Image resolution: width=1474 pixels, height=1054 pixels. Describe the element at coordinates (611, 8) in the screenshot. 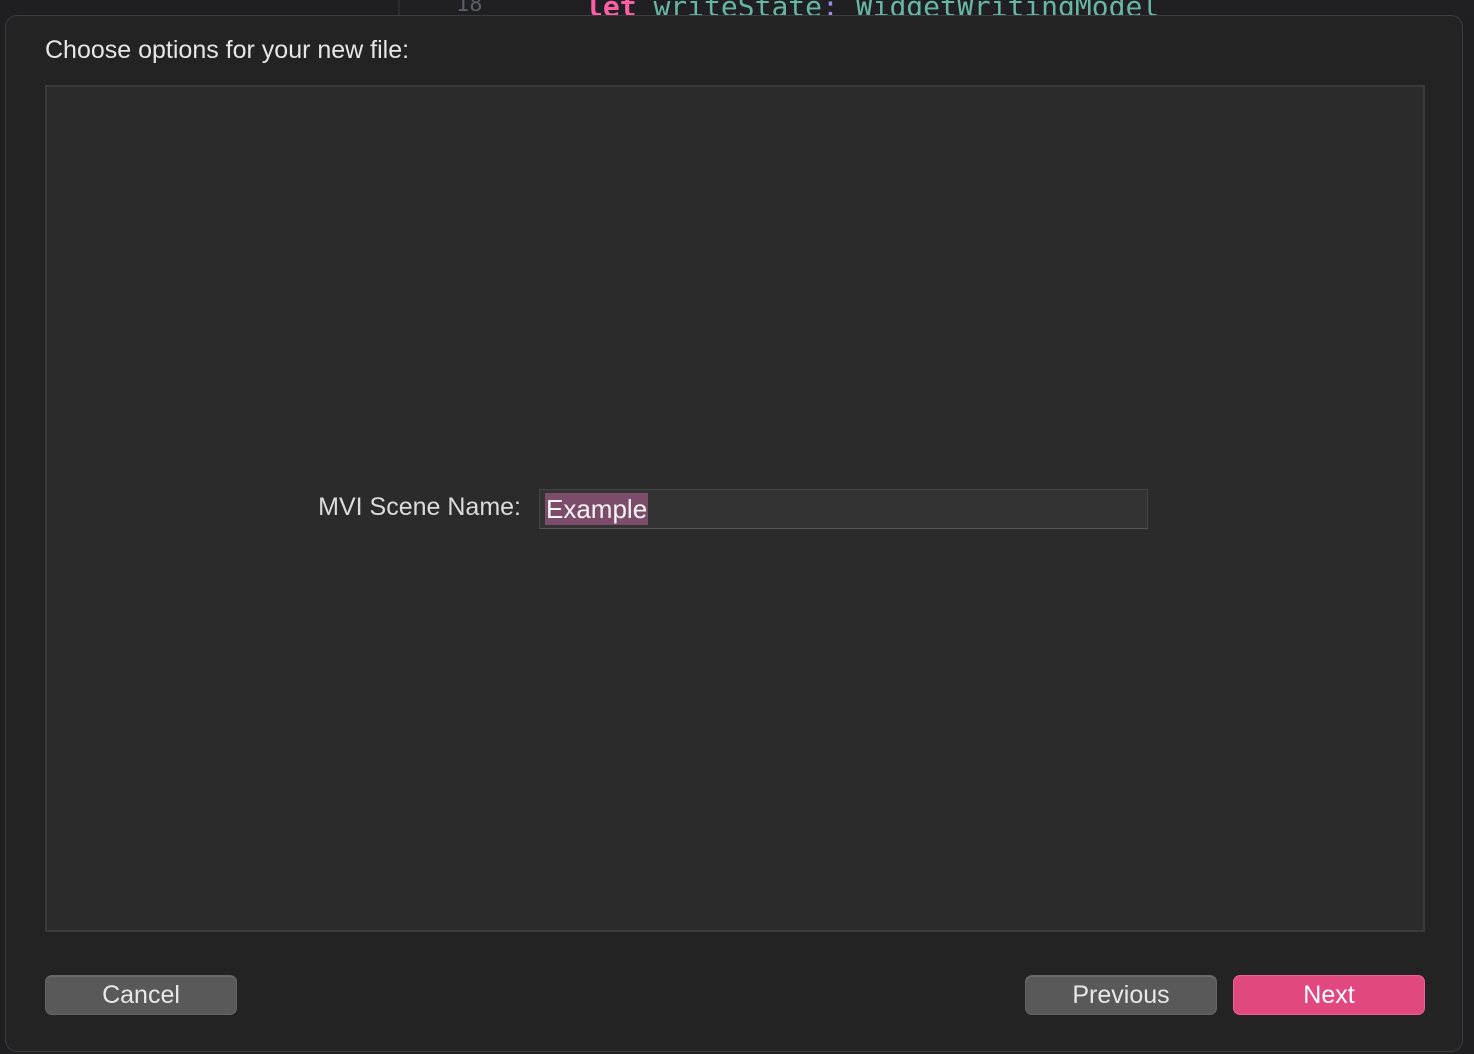

I see `background-code-keyword: let` at that location.